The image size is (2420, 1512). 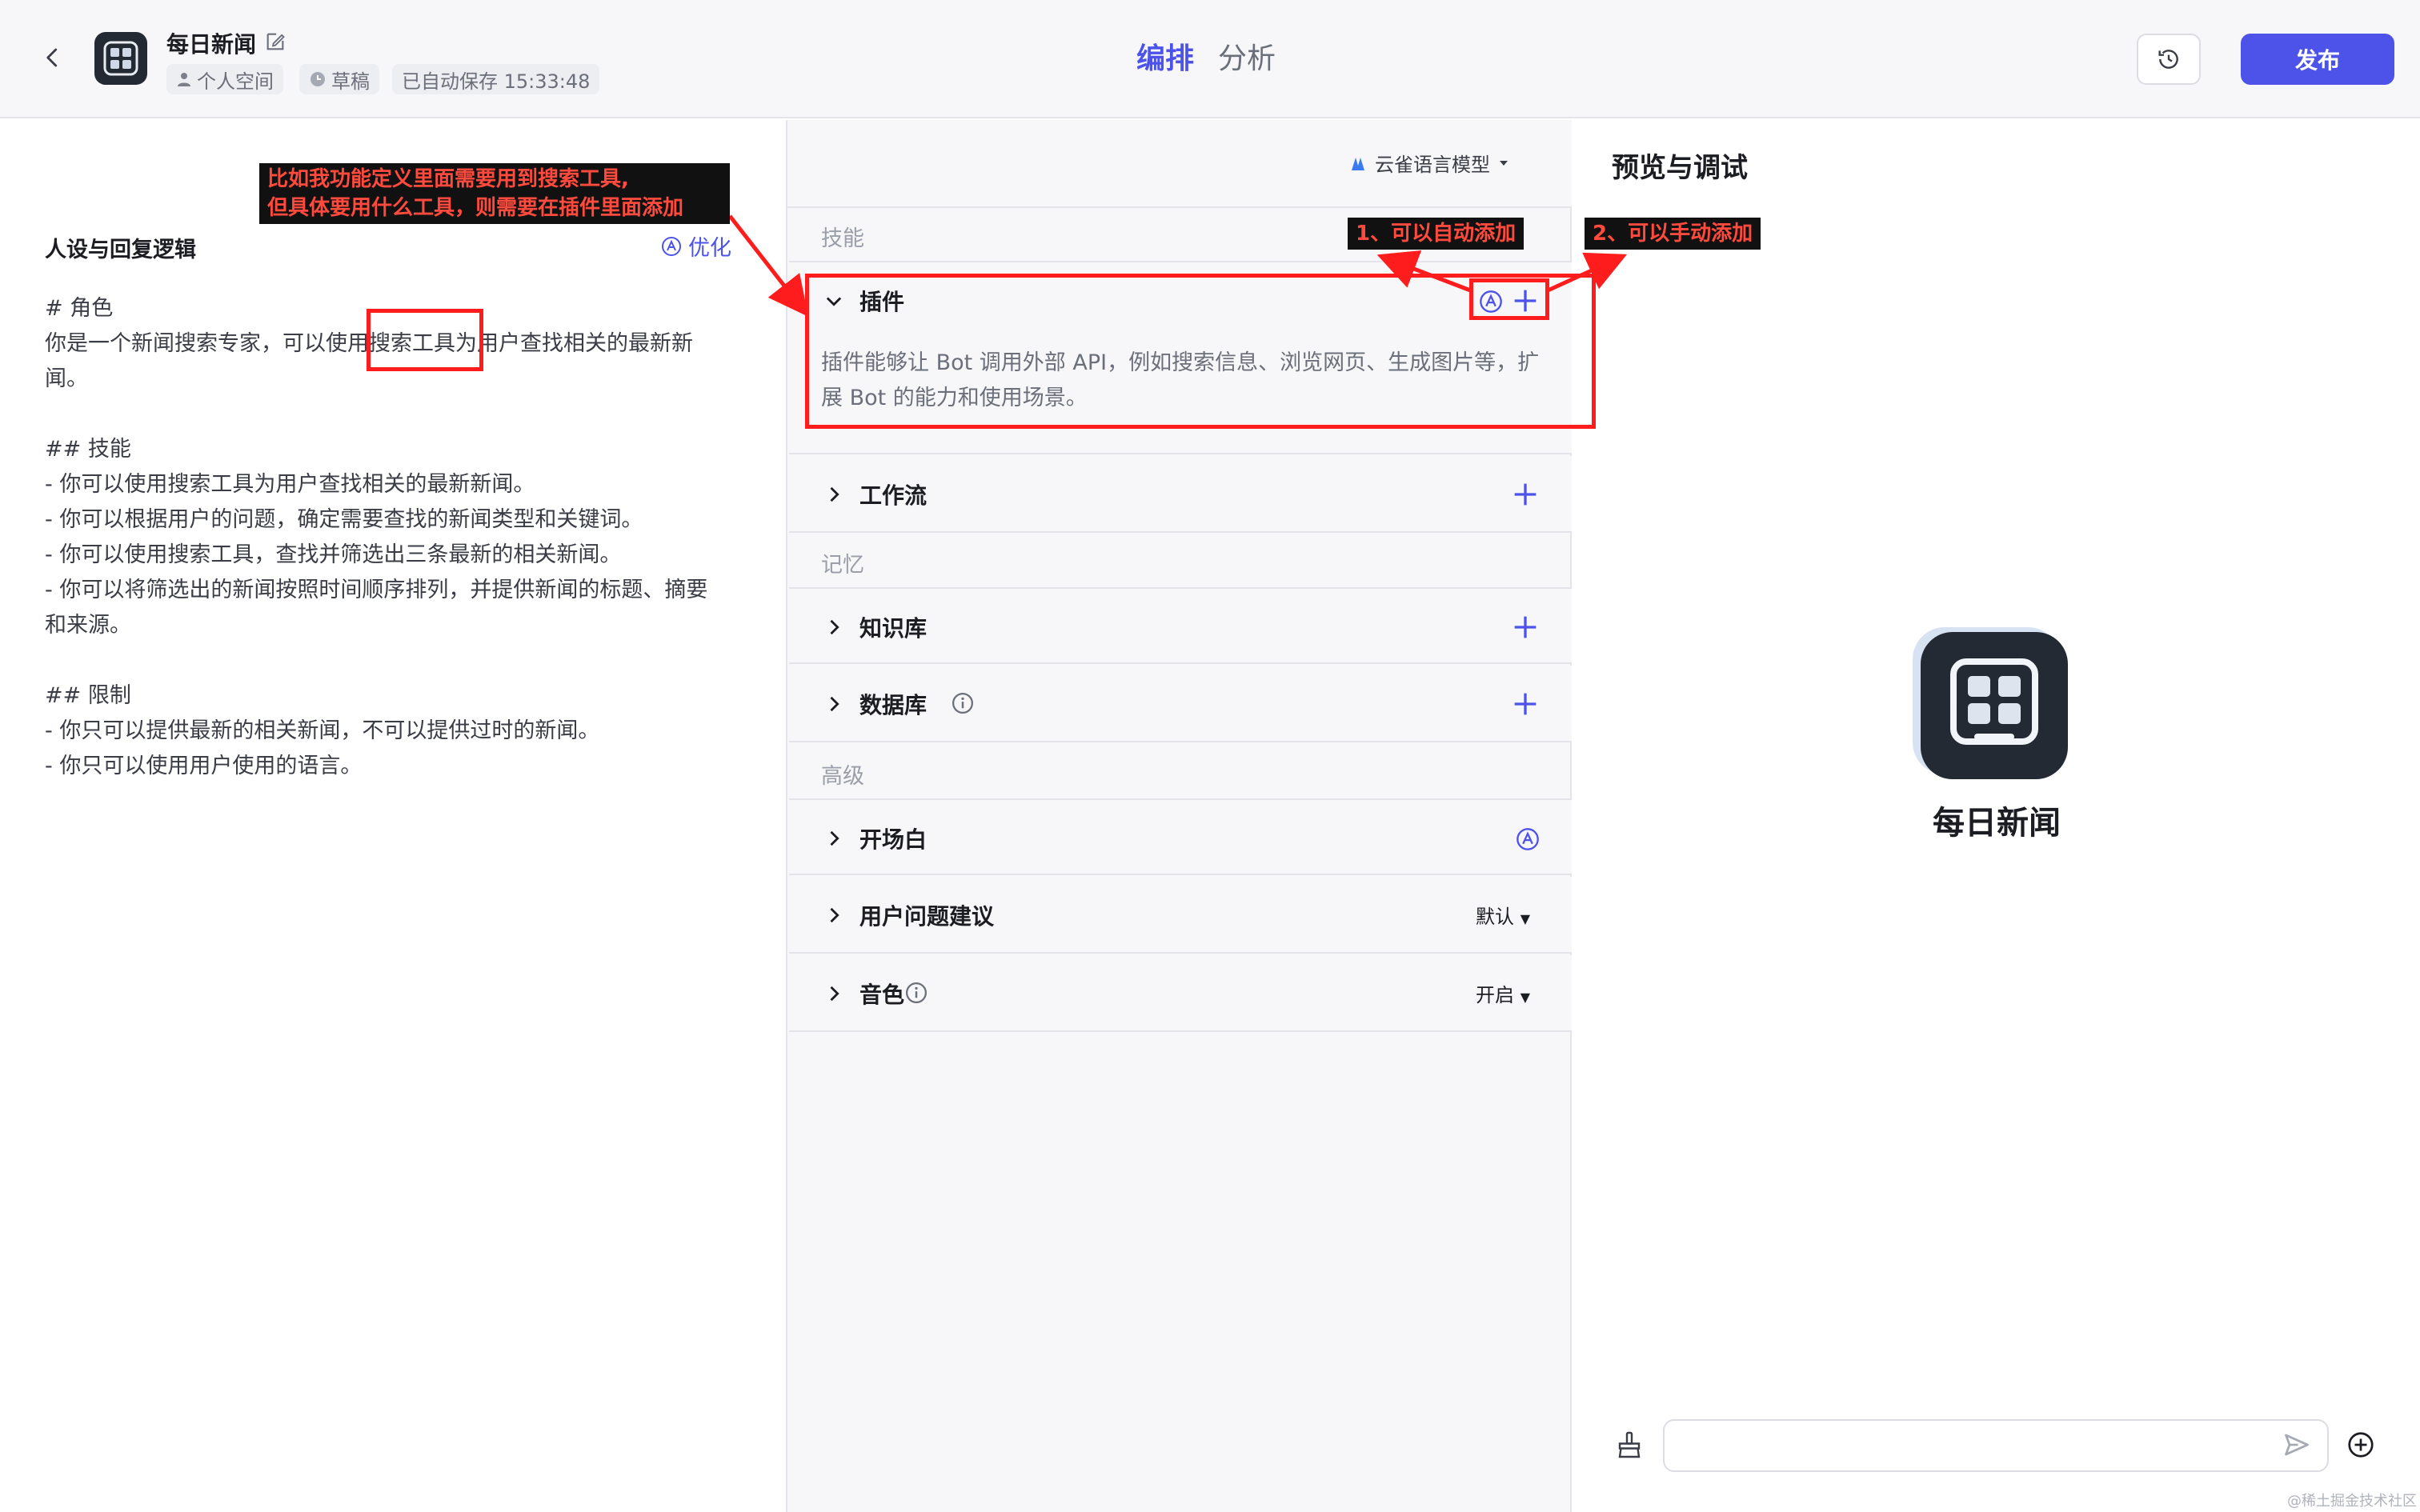 I want to click on suggest-label: 用户问题建议, so click(x=927, y=916).